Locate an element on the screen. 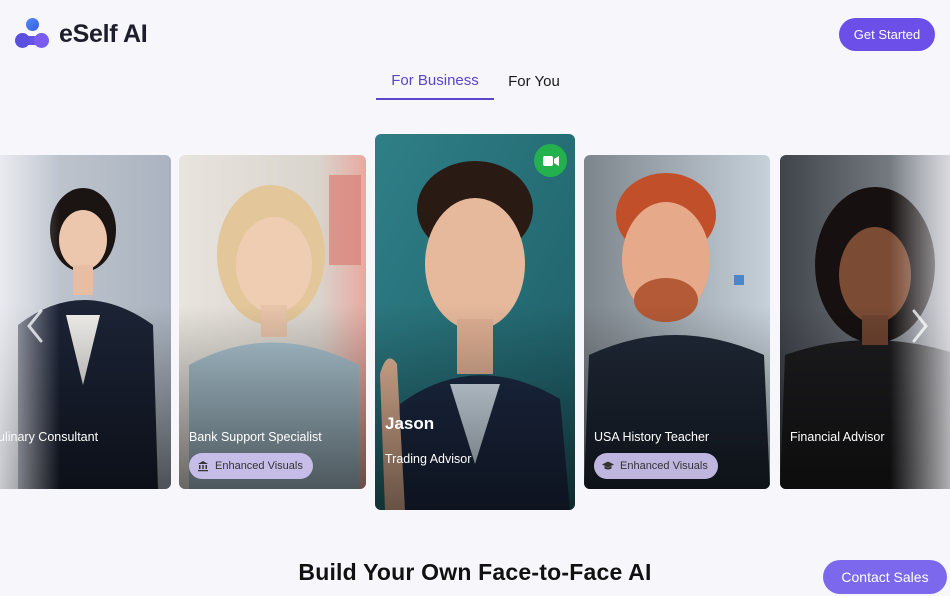 This screenshot has width=950, height=596. avatar-card-bank-support-specialist: Bank Support Specialist Enhanced Visuals is located at coordinates (272, 322).